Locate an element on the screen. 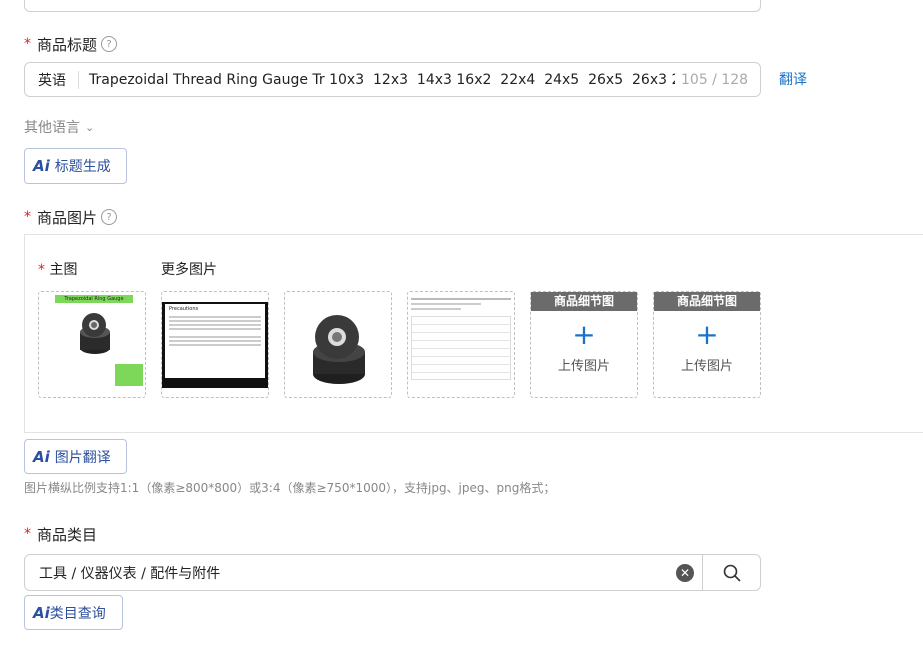 The width and height of the screenshot is (923, 645). document-page: Precautions is located at coordinates (215, 341).